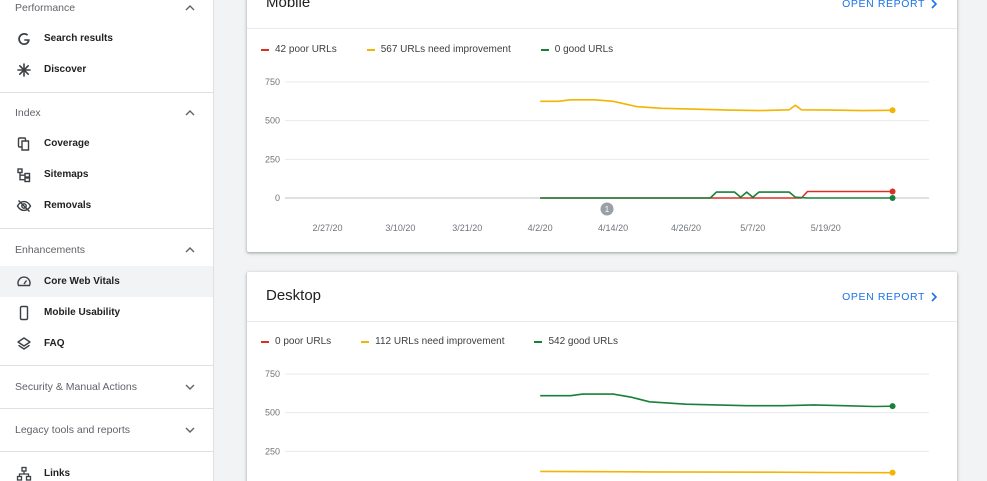  Describe the element at coordinates (686, 228) in the screenshot. I see `x-tick-label: 4/26/20` at that location.